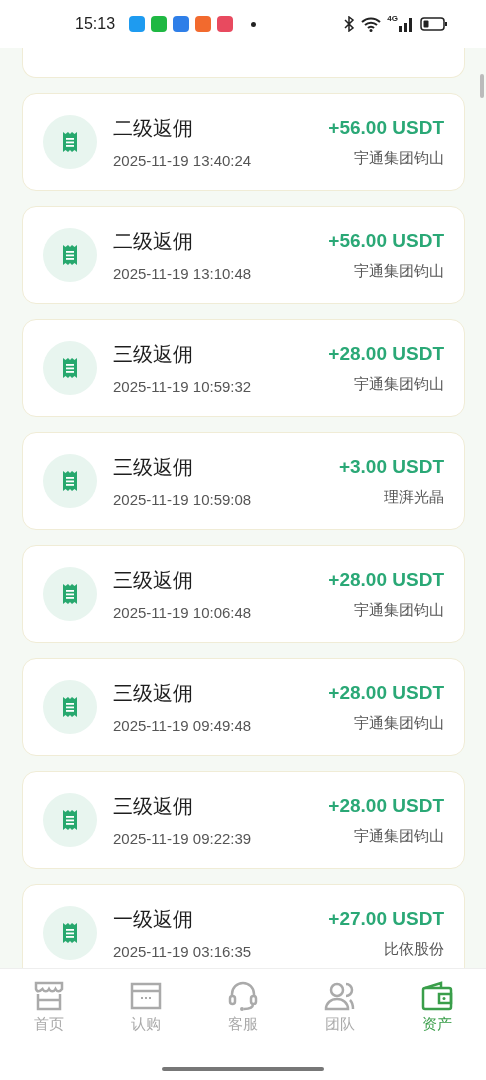 This screenshot has height=1080, width=486. What do you see at coordinates (153, 919) in the screenshot?
I see `record-title: 一级返佣` at bounding box center [153, 919].